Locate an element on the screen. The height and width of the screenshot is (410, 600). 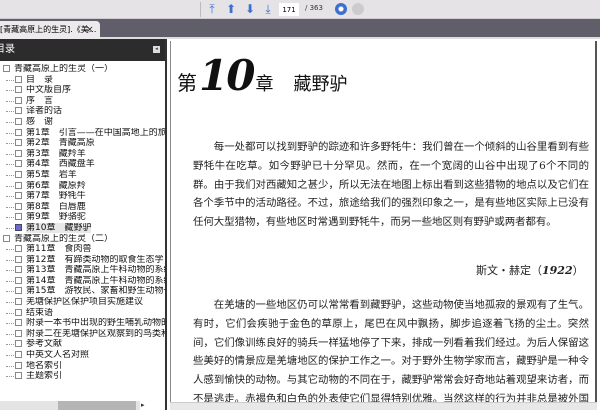
toc-item: 第4章 西藏盘羊 is located at coordinates (82, 164).